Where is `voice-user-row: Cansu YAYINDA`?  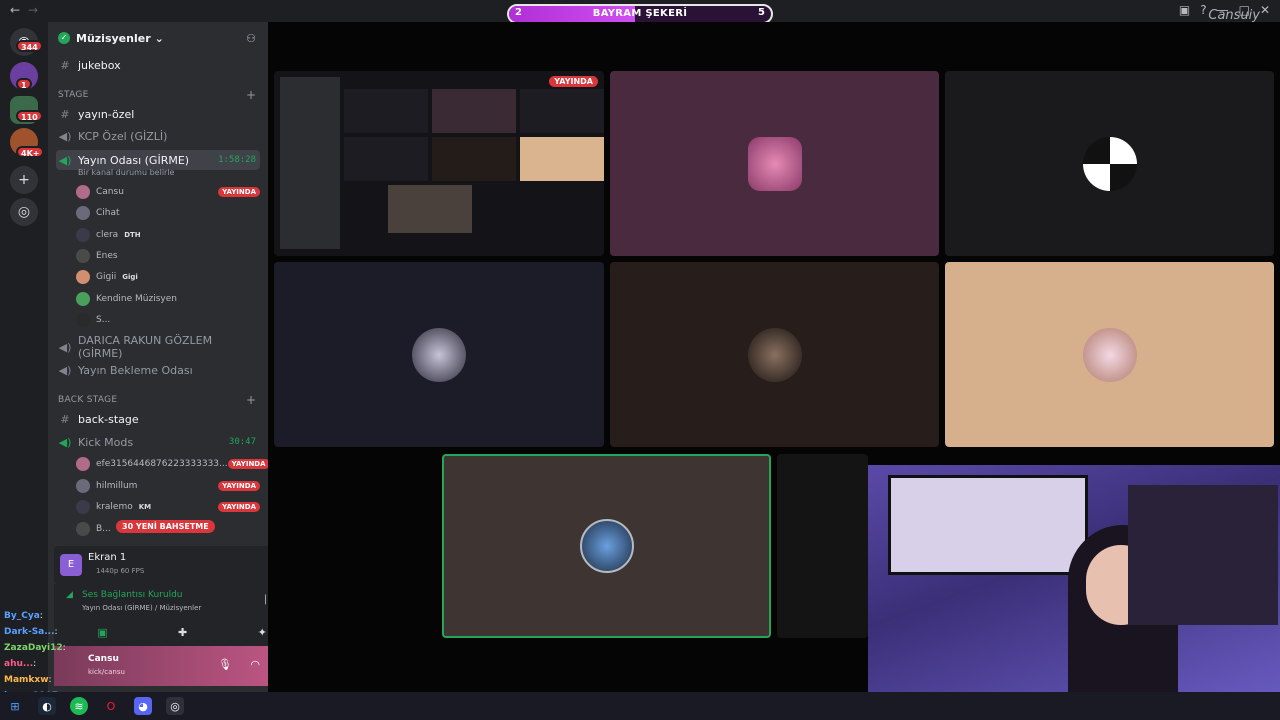
voice-user-row: Cansu YAYINDA is located at coordinates (168, 192).